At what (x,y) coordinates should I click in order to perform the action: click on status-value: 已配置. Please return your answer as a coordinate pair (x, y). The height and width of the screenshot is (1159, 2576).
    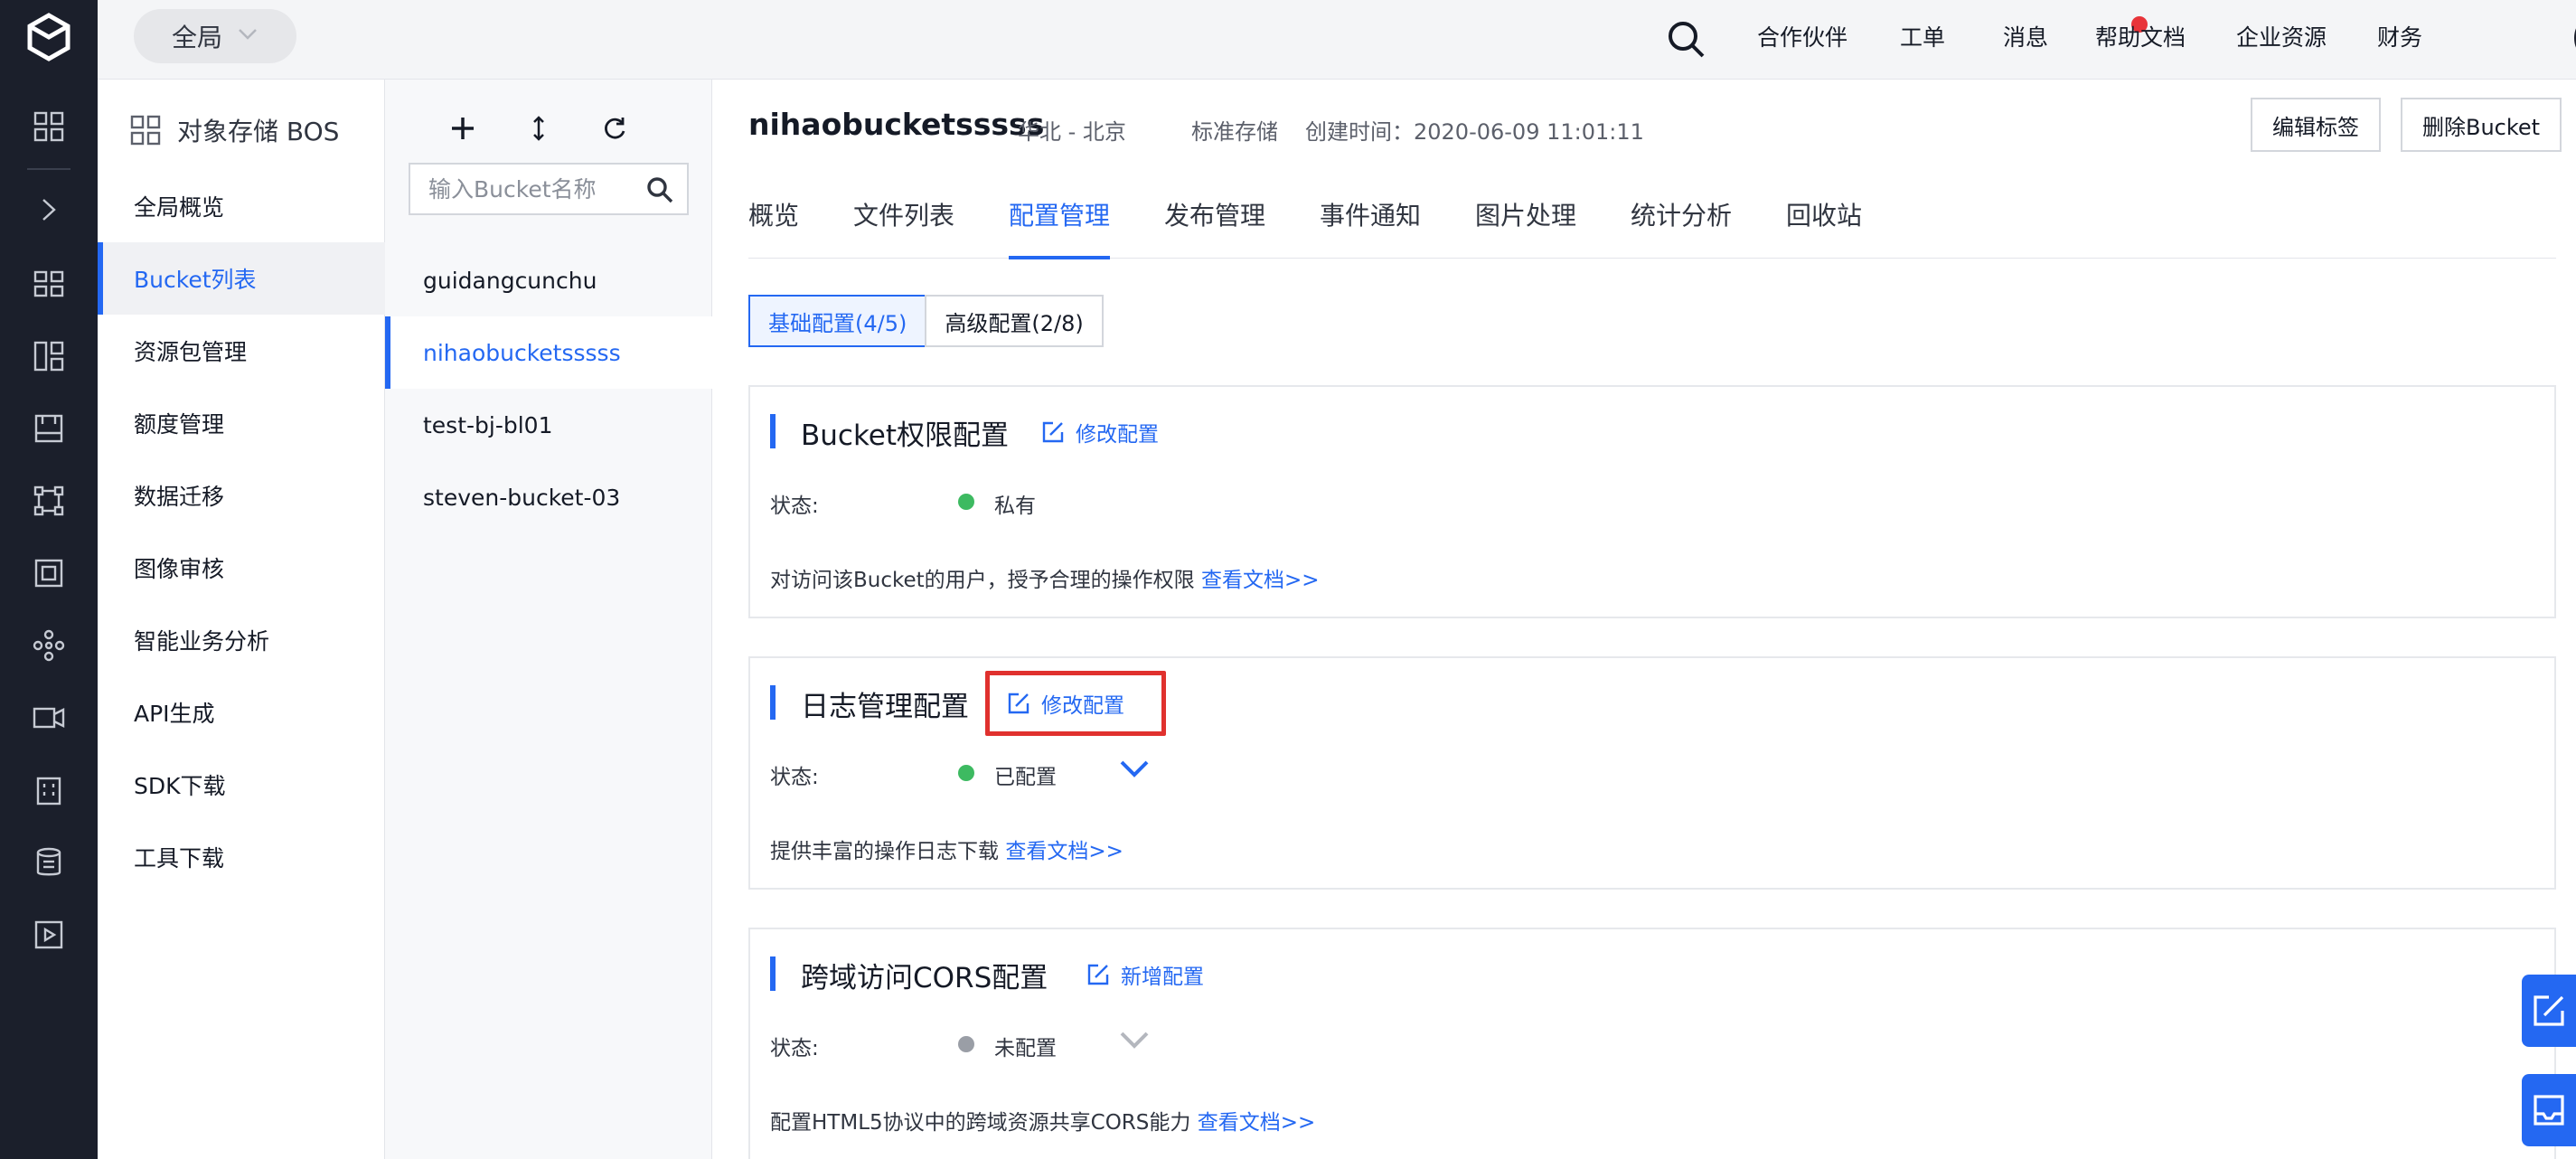
    Looking at the image, I should click on (1026, 777).